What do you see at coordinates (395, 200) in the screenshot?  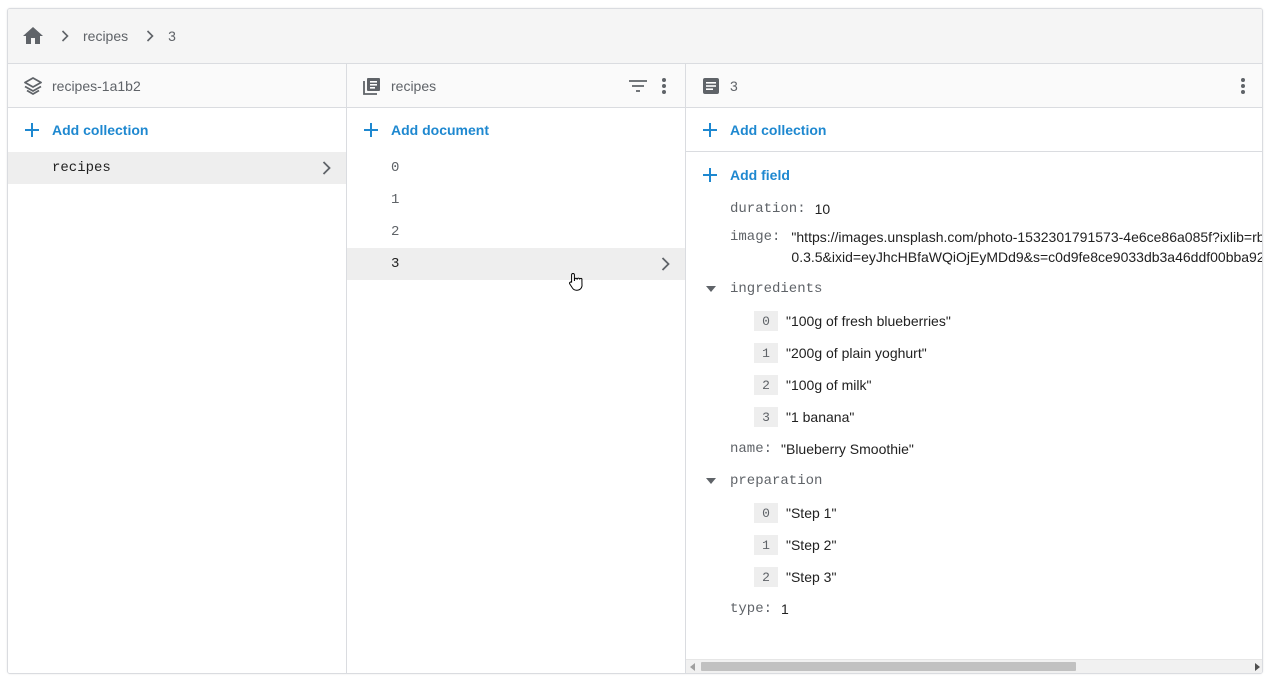 I see `list-item-label: 1` at bounding box center [395, 200].